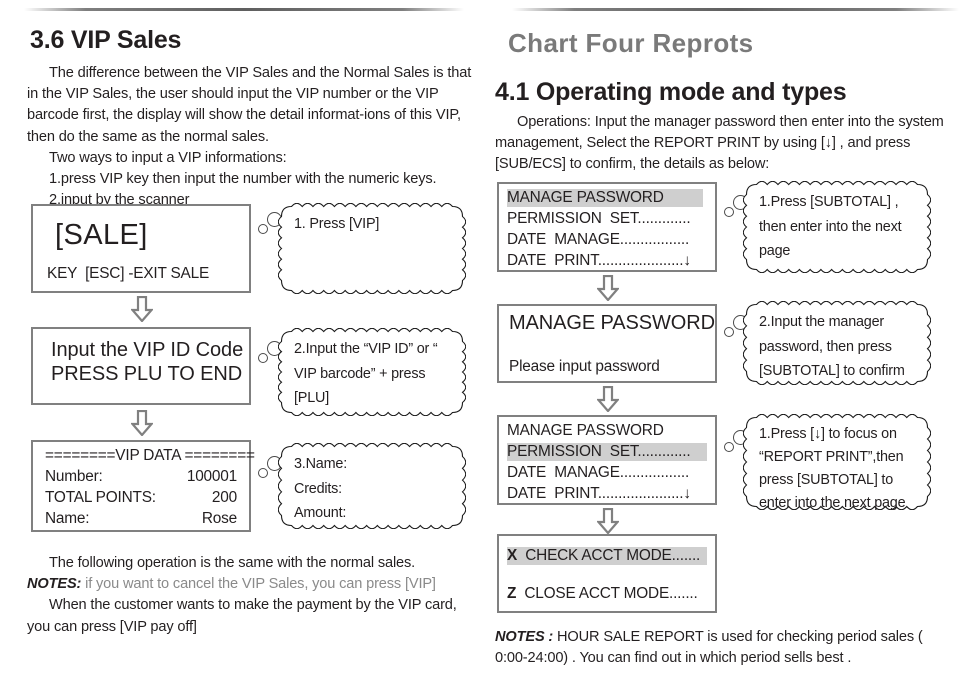 Image resolution: width=977 pixels, height=691 pixels. What do you see at coordinates (372, 486) in the screenshot?
I see `callout-3: 3.Name: Credits: Amount:` at bounding box center [372, 486].